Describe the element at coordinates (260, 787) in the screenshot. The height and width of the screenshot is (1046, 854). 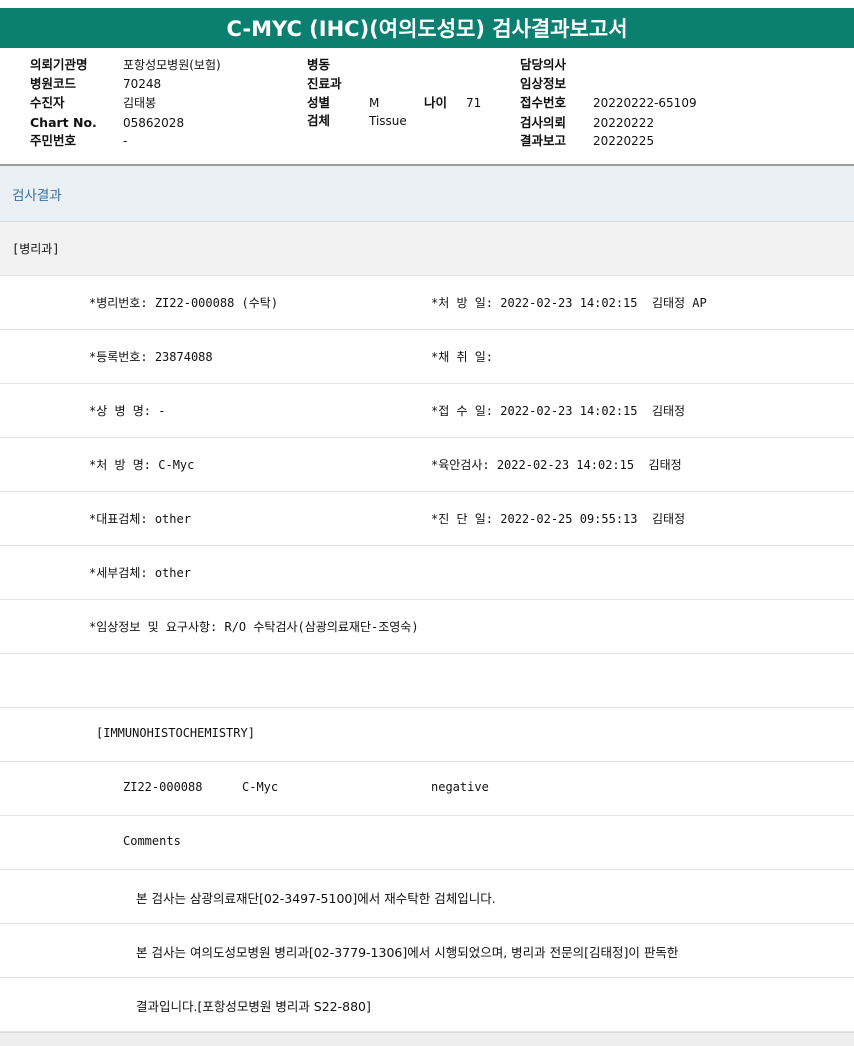
I see `ihc-marker: C-Myc` at that location.